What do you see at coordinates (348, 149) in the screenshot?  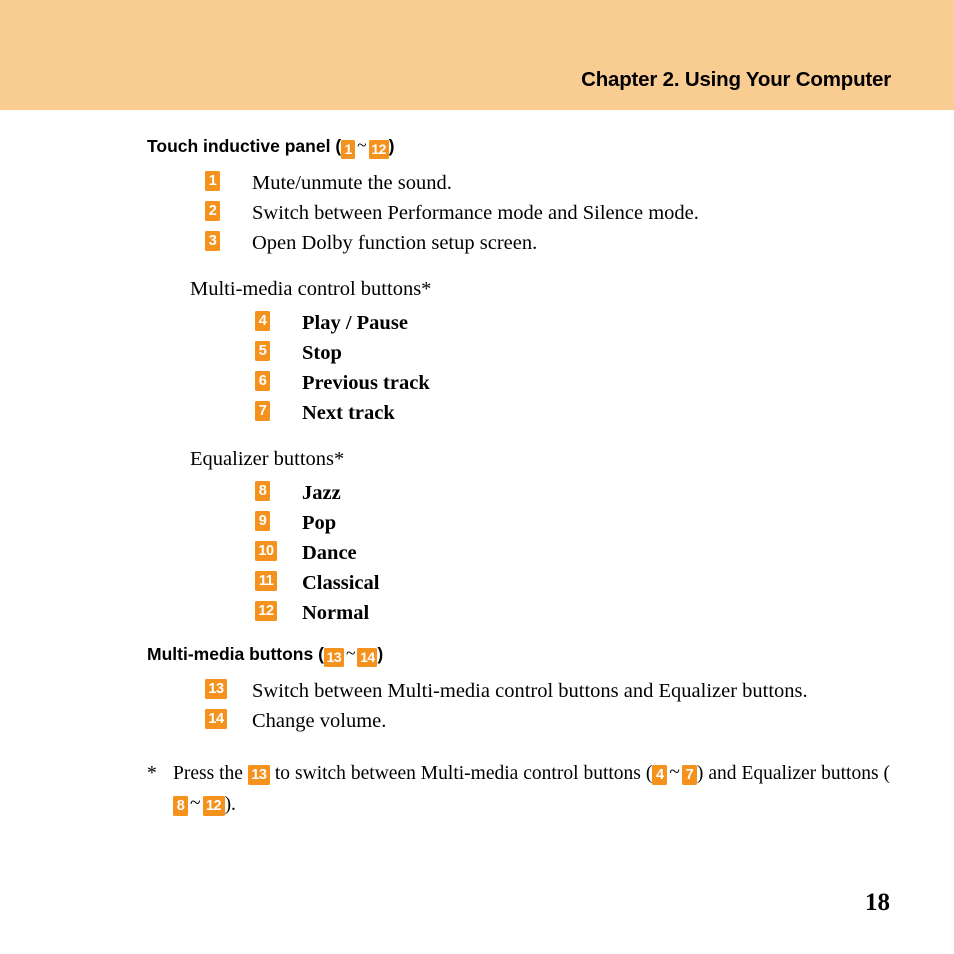 I see `badge-range-from: 1` at bounding box center [348, 149].